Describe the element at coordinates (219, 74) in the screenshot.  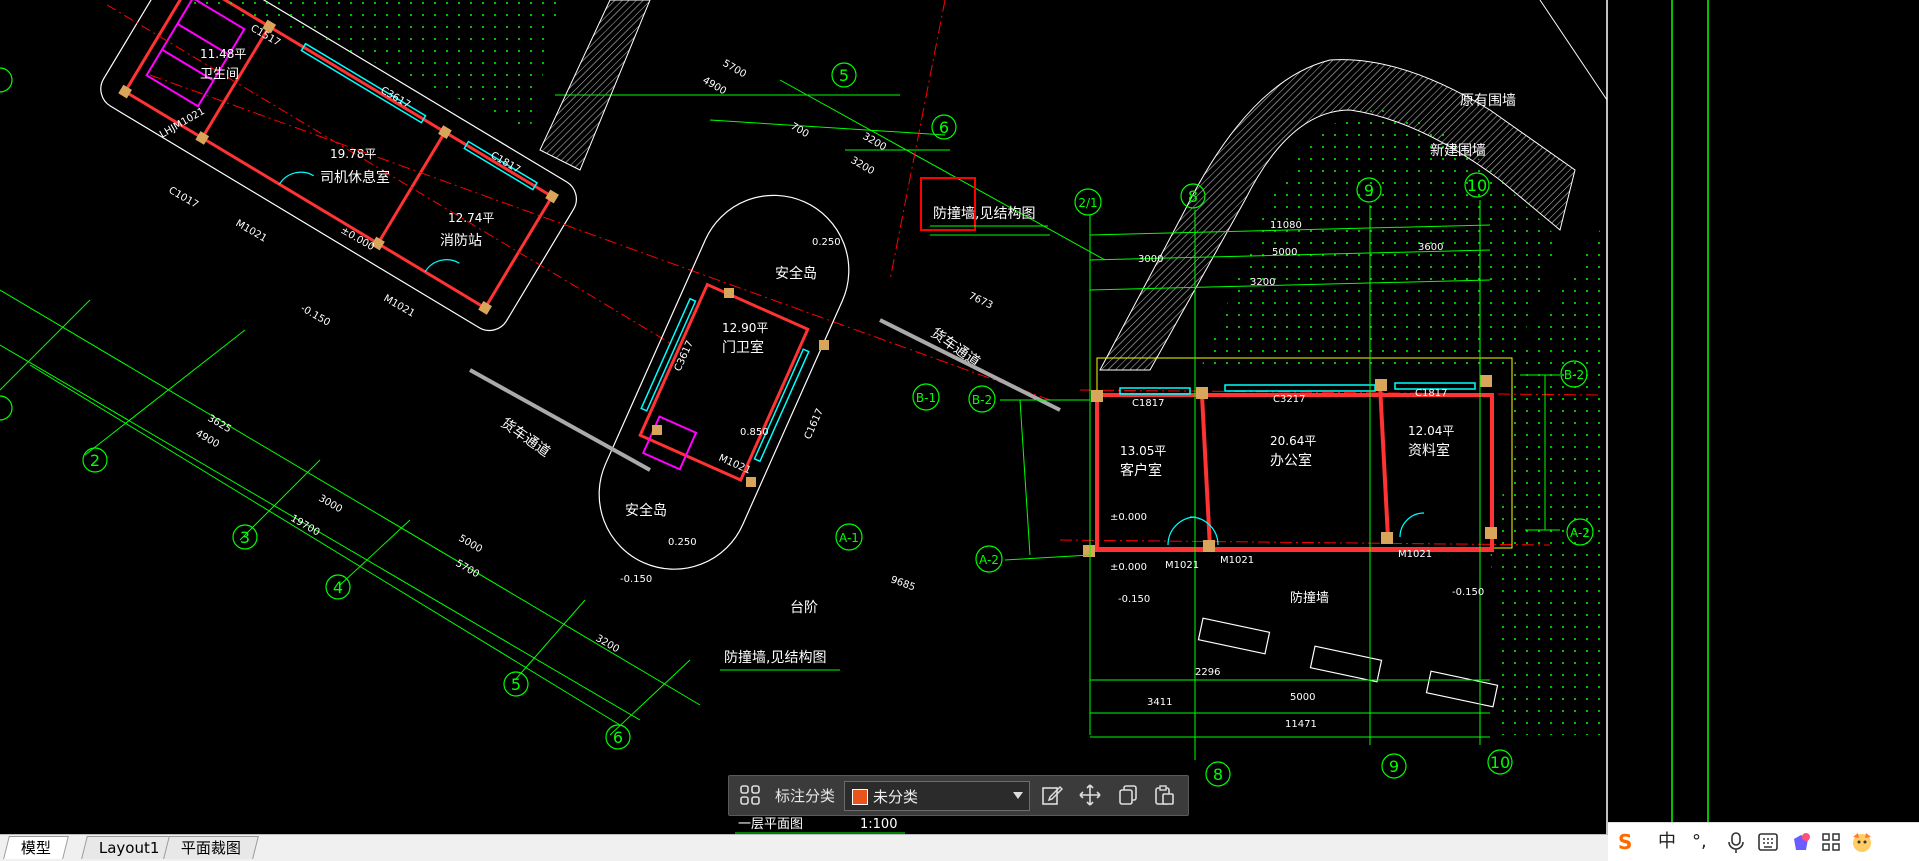
I see `restroom-name: 卫生间` at that location.